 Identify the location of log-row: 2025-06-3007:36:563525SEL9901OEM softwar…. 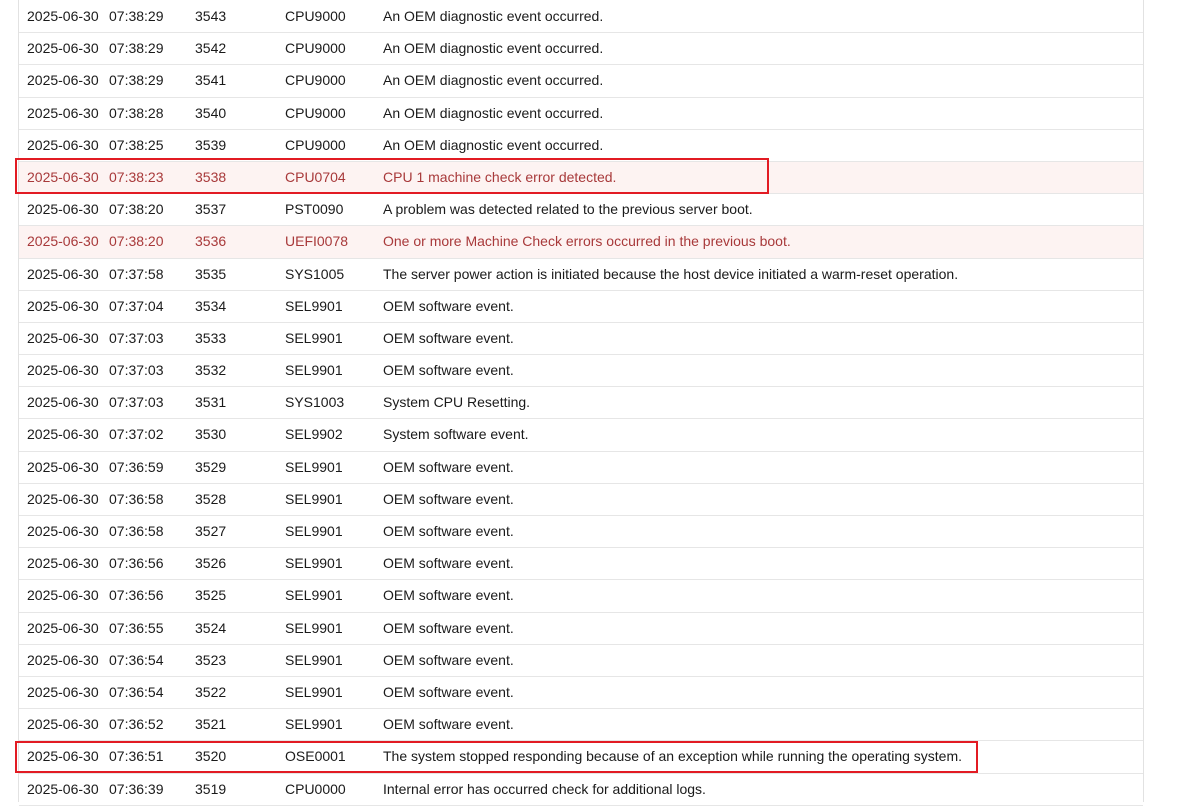
(581, 596).